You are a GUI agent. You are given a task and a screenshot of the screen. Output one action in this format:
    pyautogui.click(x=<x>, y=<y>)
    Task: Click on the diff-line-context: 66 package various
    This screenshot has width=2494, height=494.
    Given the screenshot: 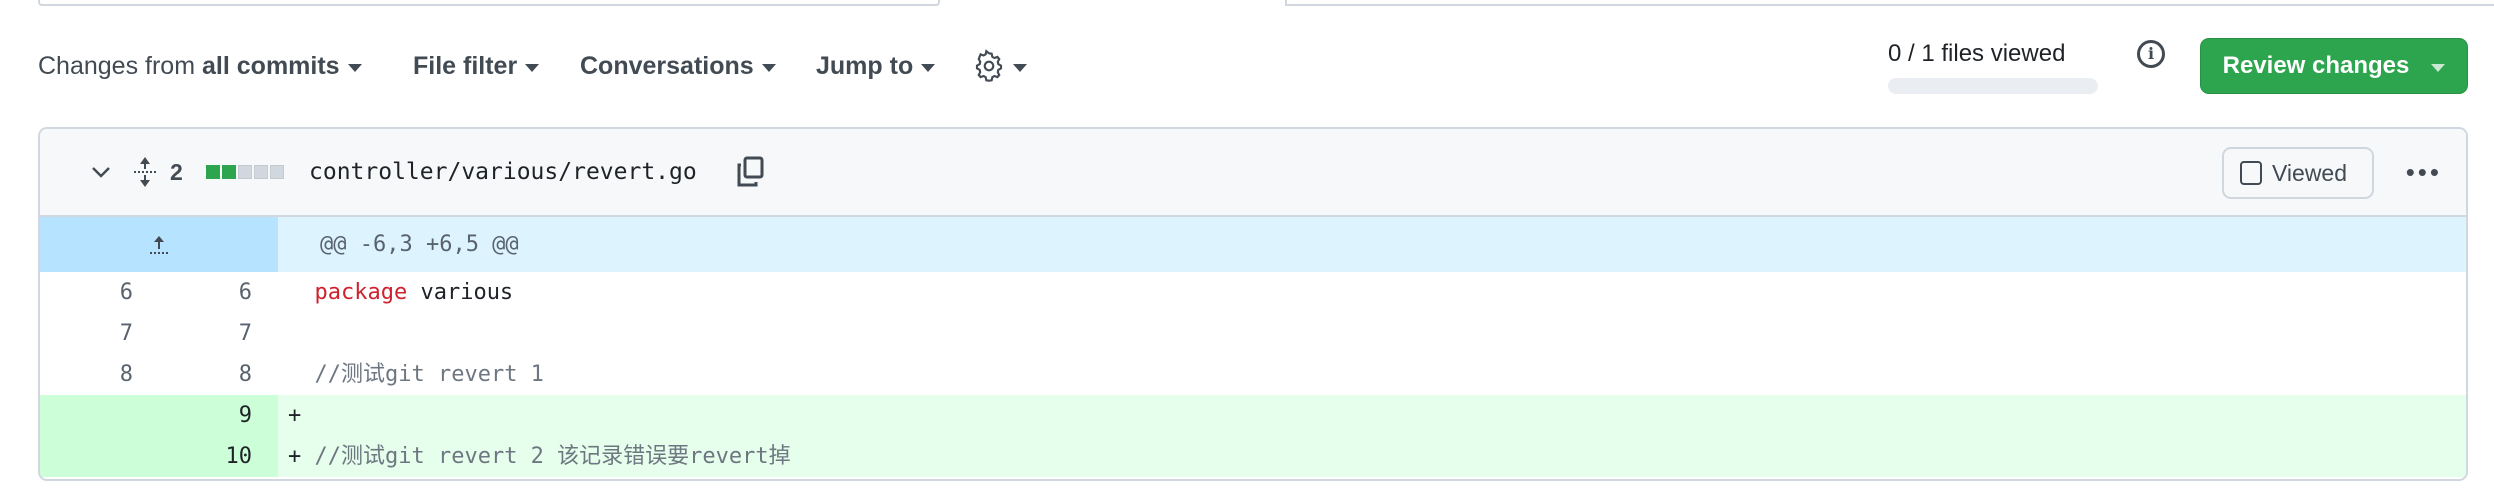 What is the action you would take?
    pyautogui.click(x=1253, y=292)
    